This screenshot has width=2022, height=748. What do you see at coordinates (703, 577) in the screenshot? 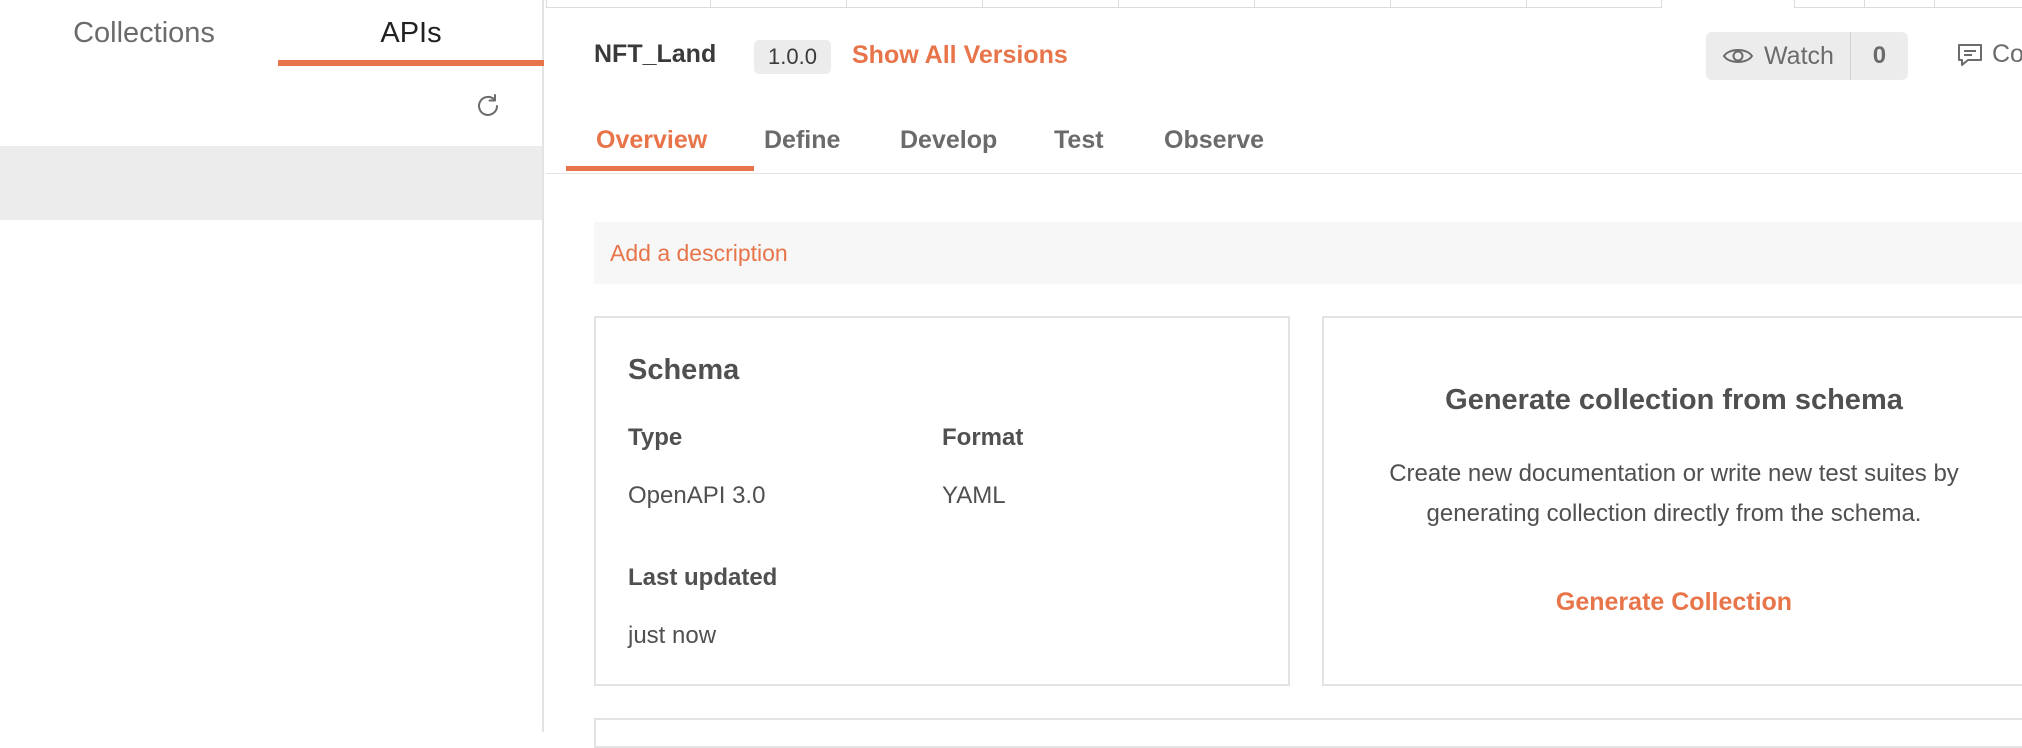
I see `last-updated-label: Last updated` at bounding box center [703, 577].